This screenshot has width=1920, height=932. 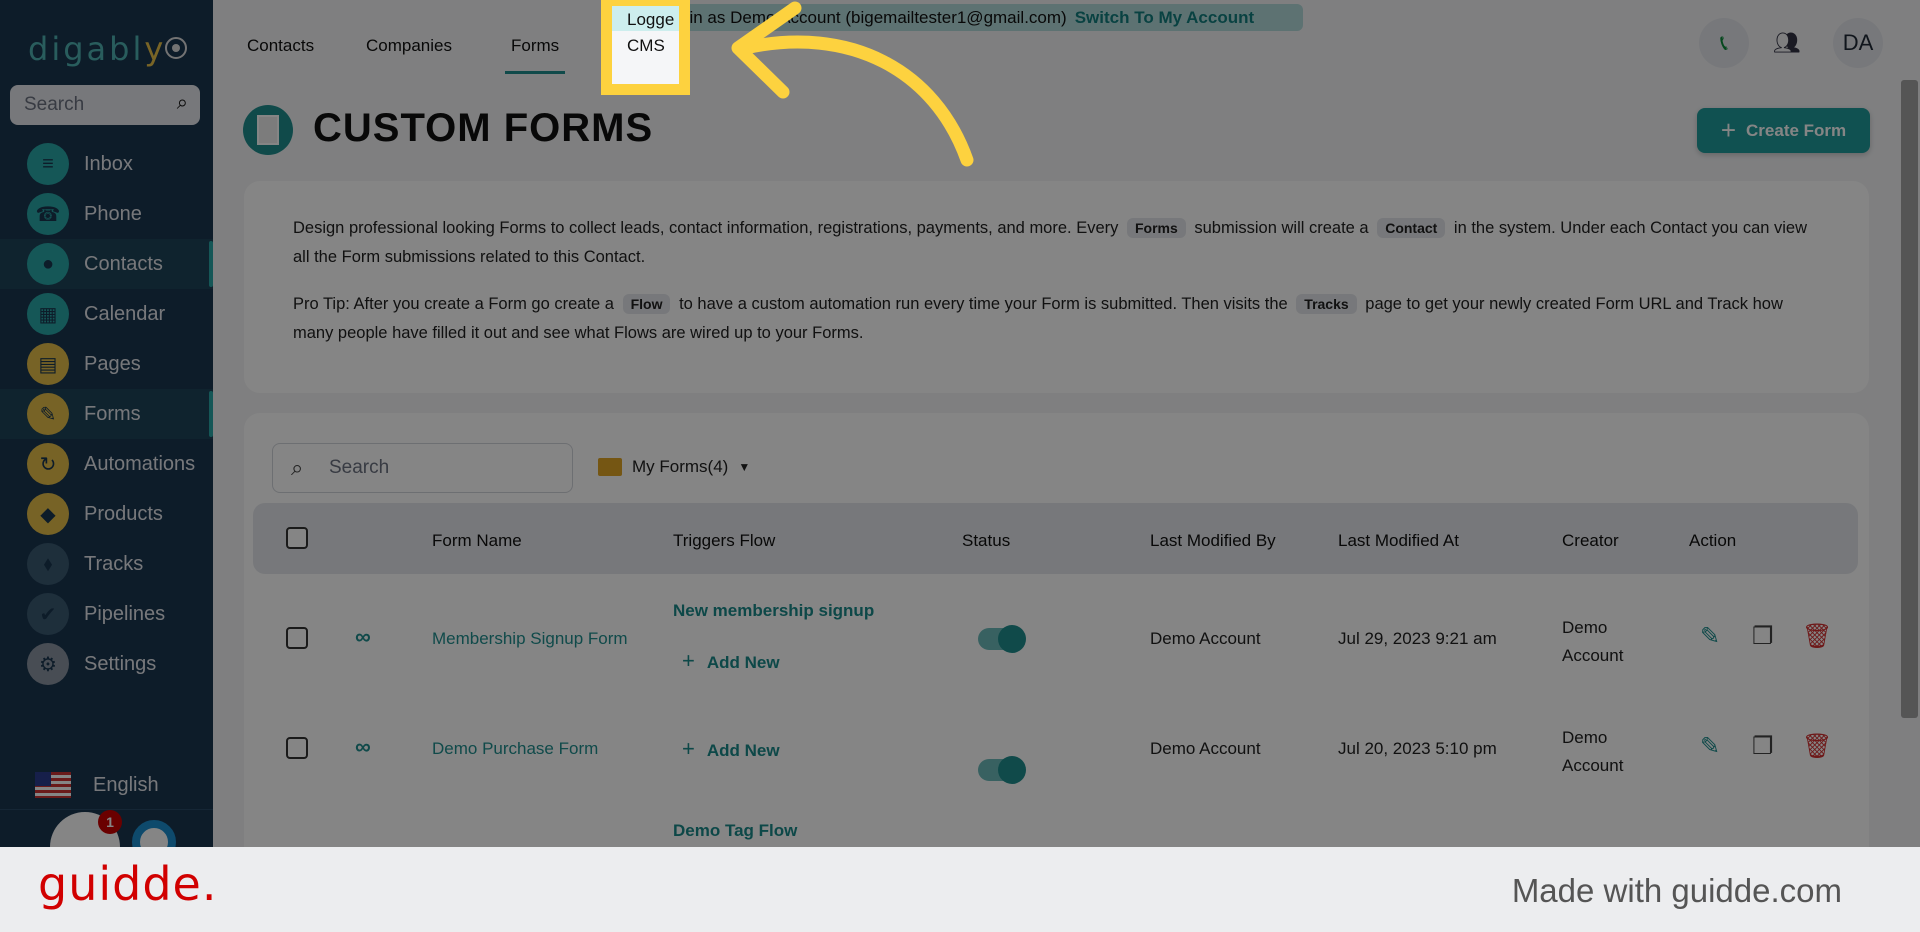 I want to click on guidde-logo: guidde., so click(x=128, y=884).